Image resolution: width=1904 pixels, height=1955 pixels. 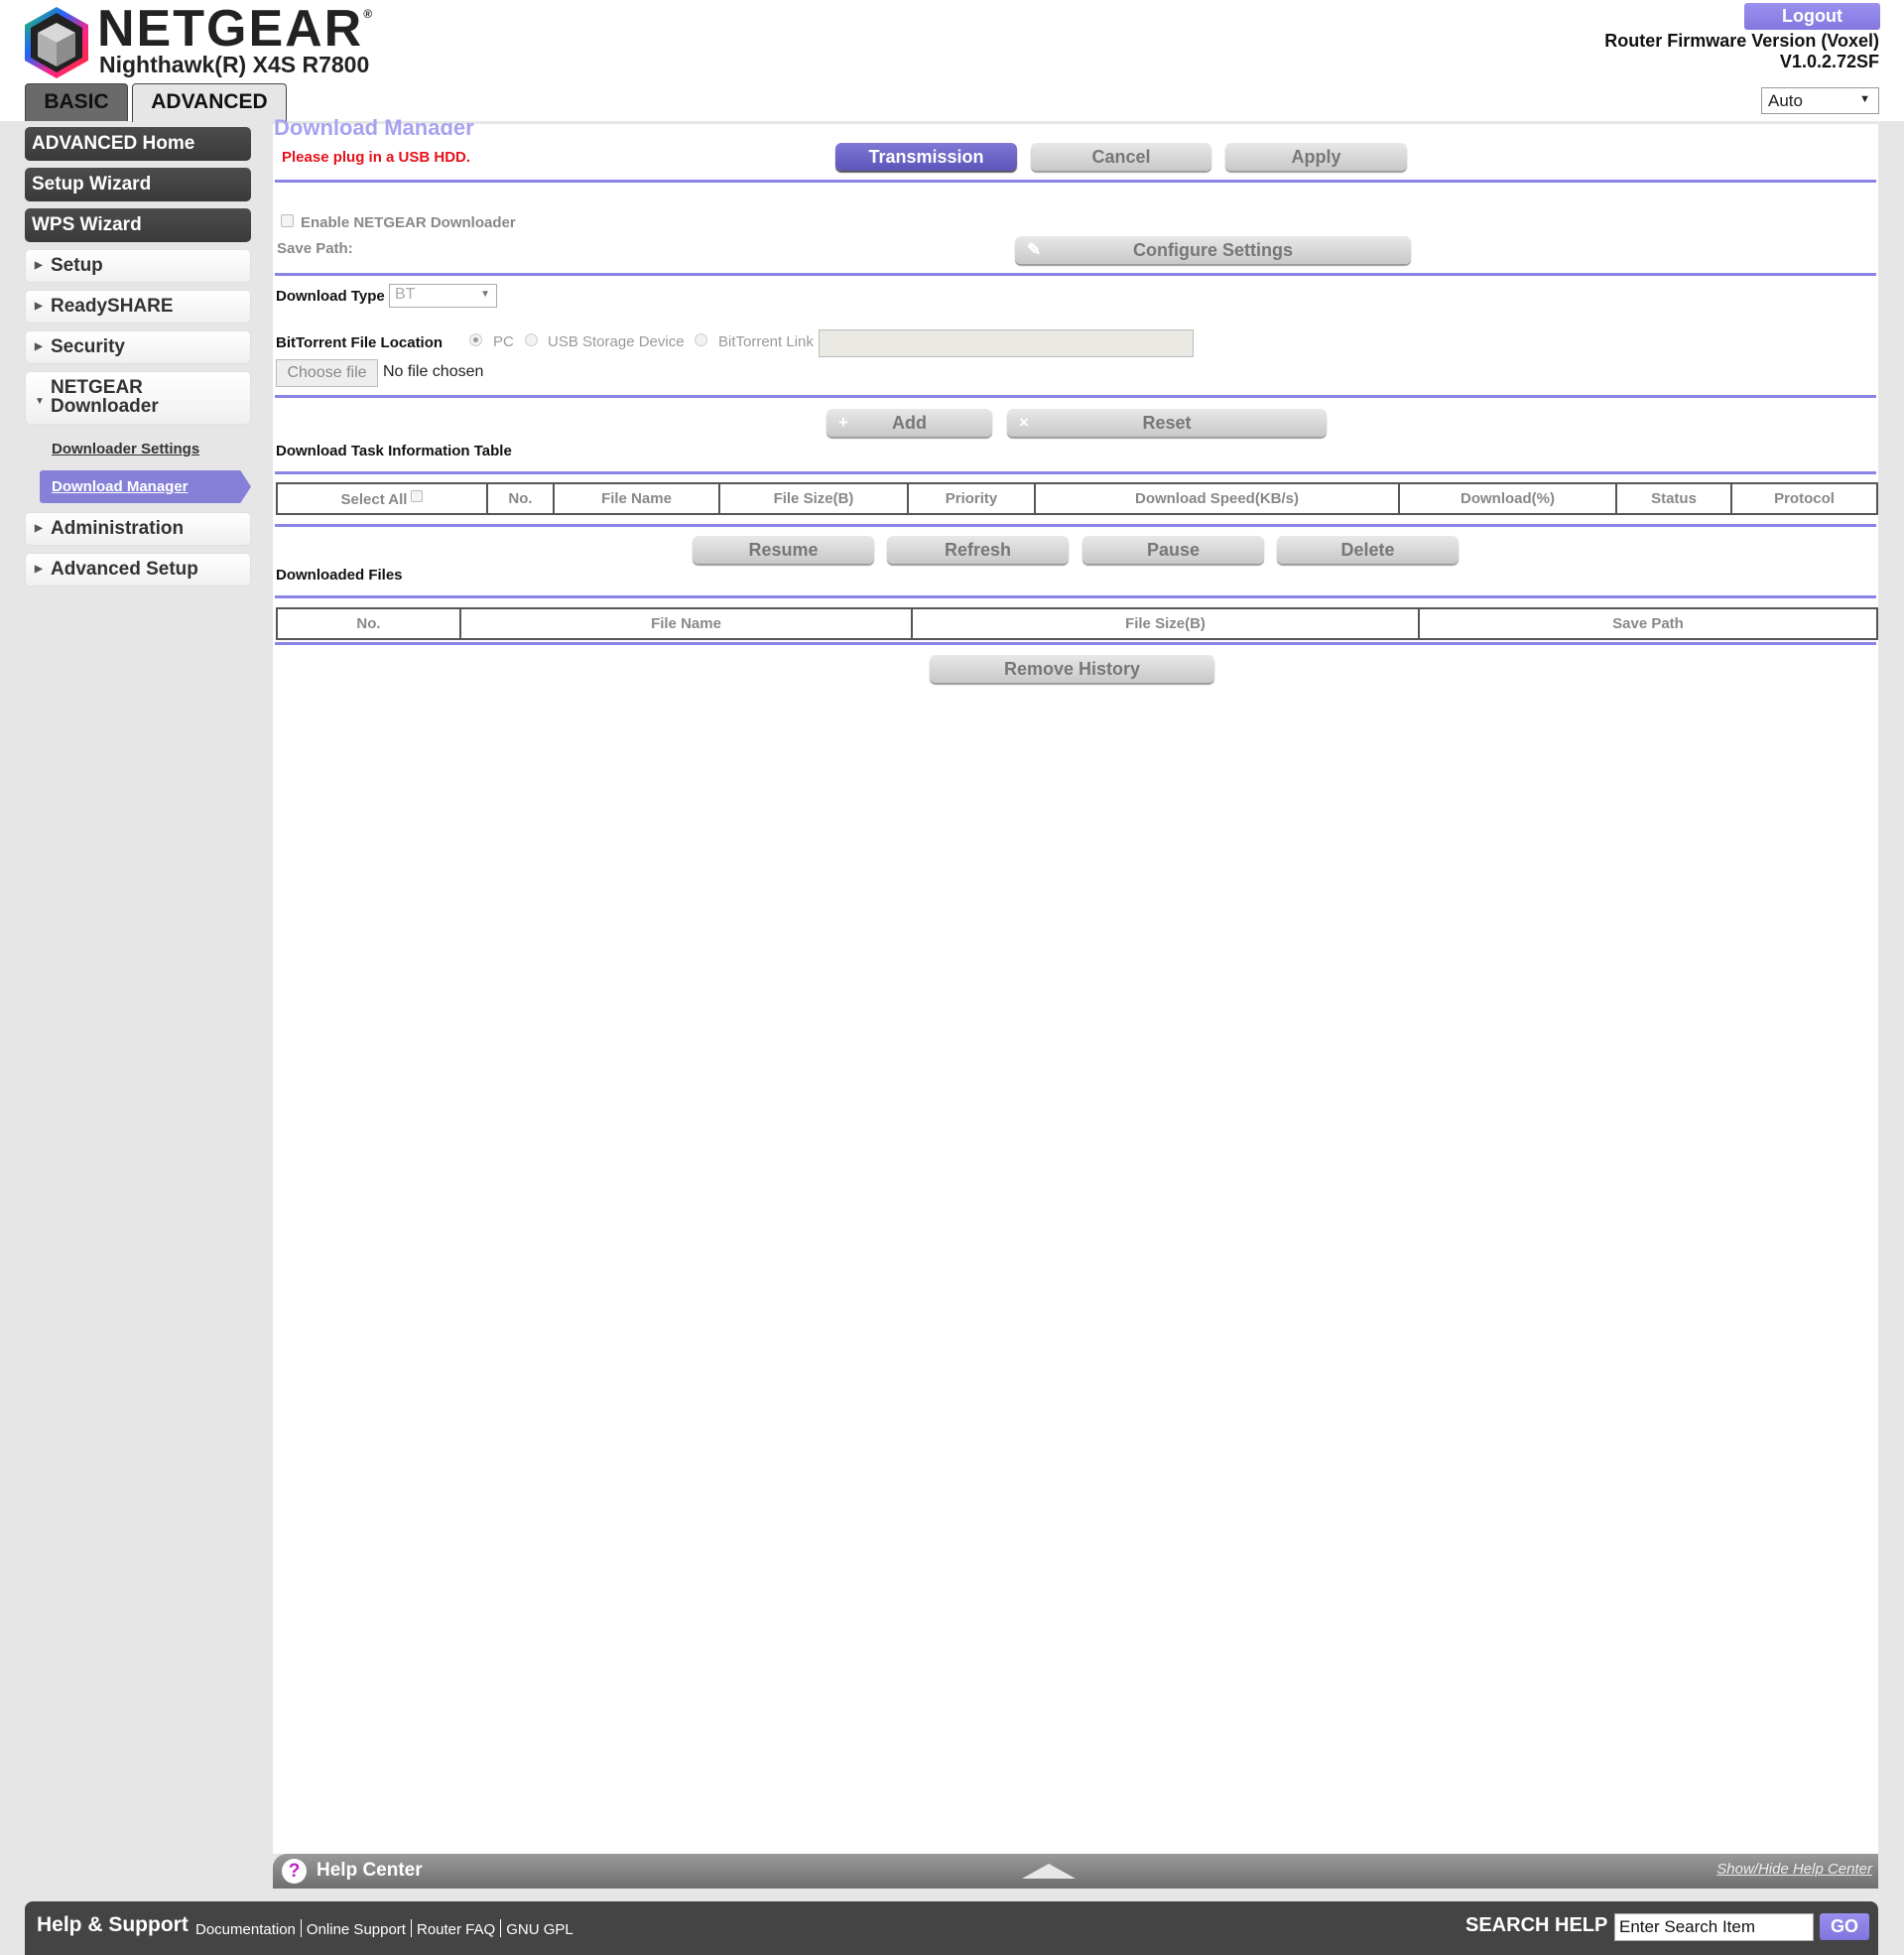 I want to click on language-select: Auto ▼, so click(x=1820, y=101).